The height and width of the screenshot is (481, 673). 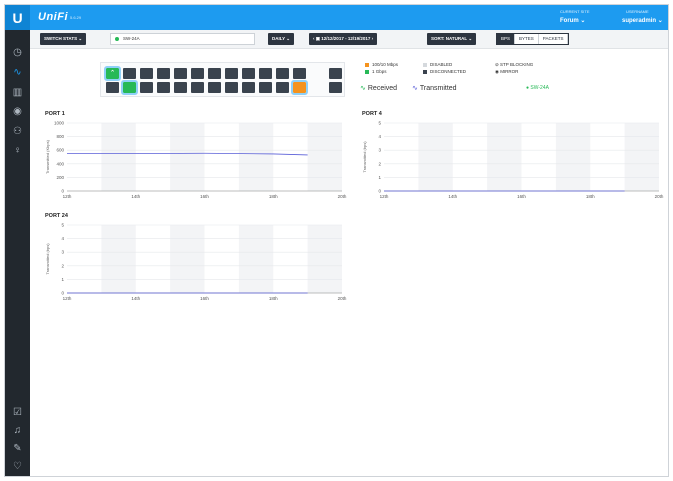 What do you see at coordinates (583, 21) in the screenshot?
I see `chevron-down-icon: ⌄` at bounding box center [583, 21].